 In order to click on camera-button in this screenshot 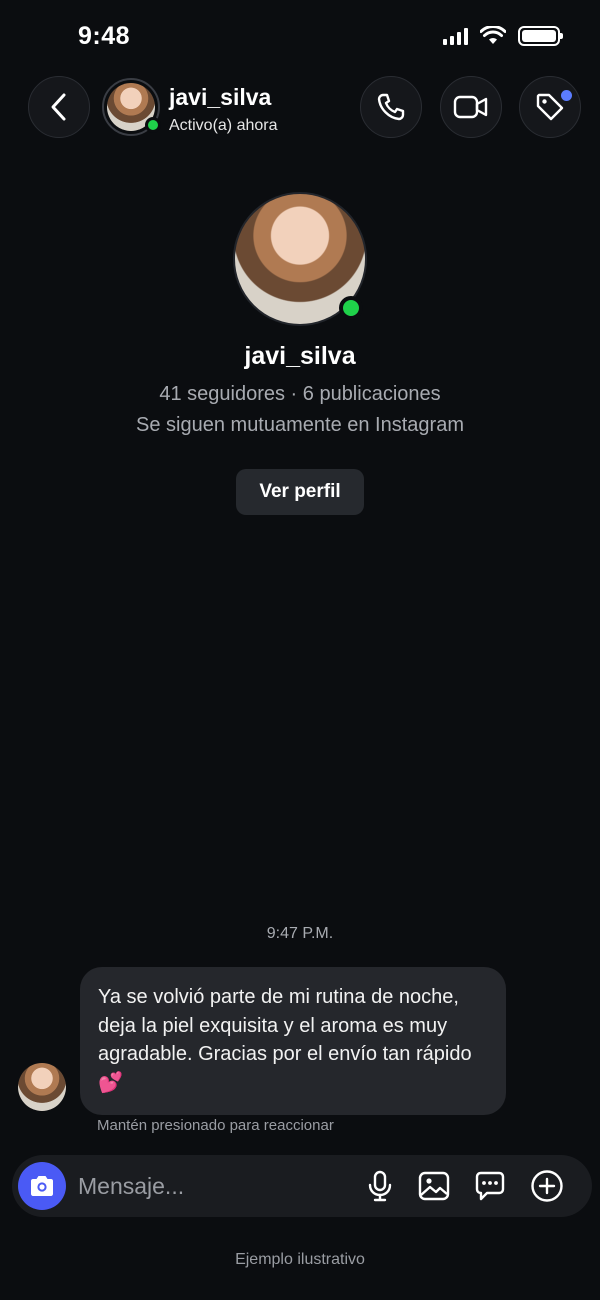, I will do `click(42, 1186)`.